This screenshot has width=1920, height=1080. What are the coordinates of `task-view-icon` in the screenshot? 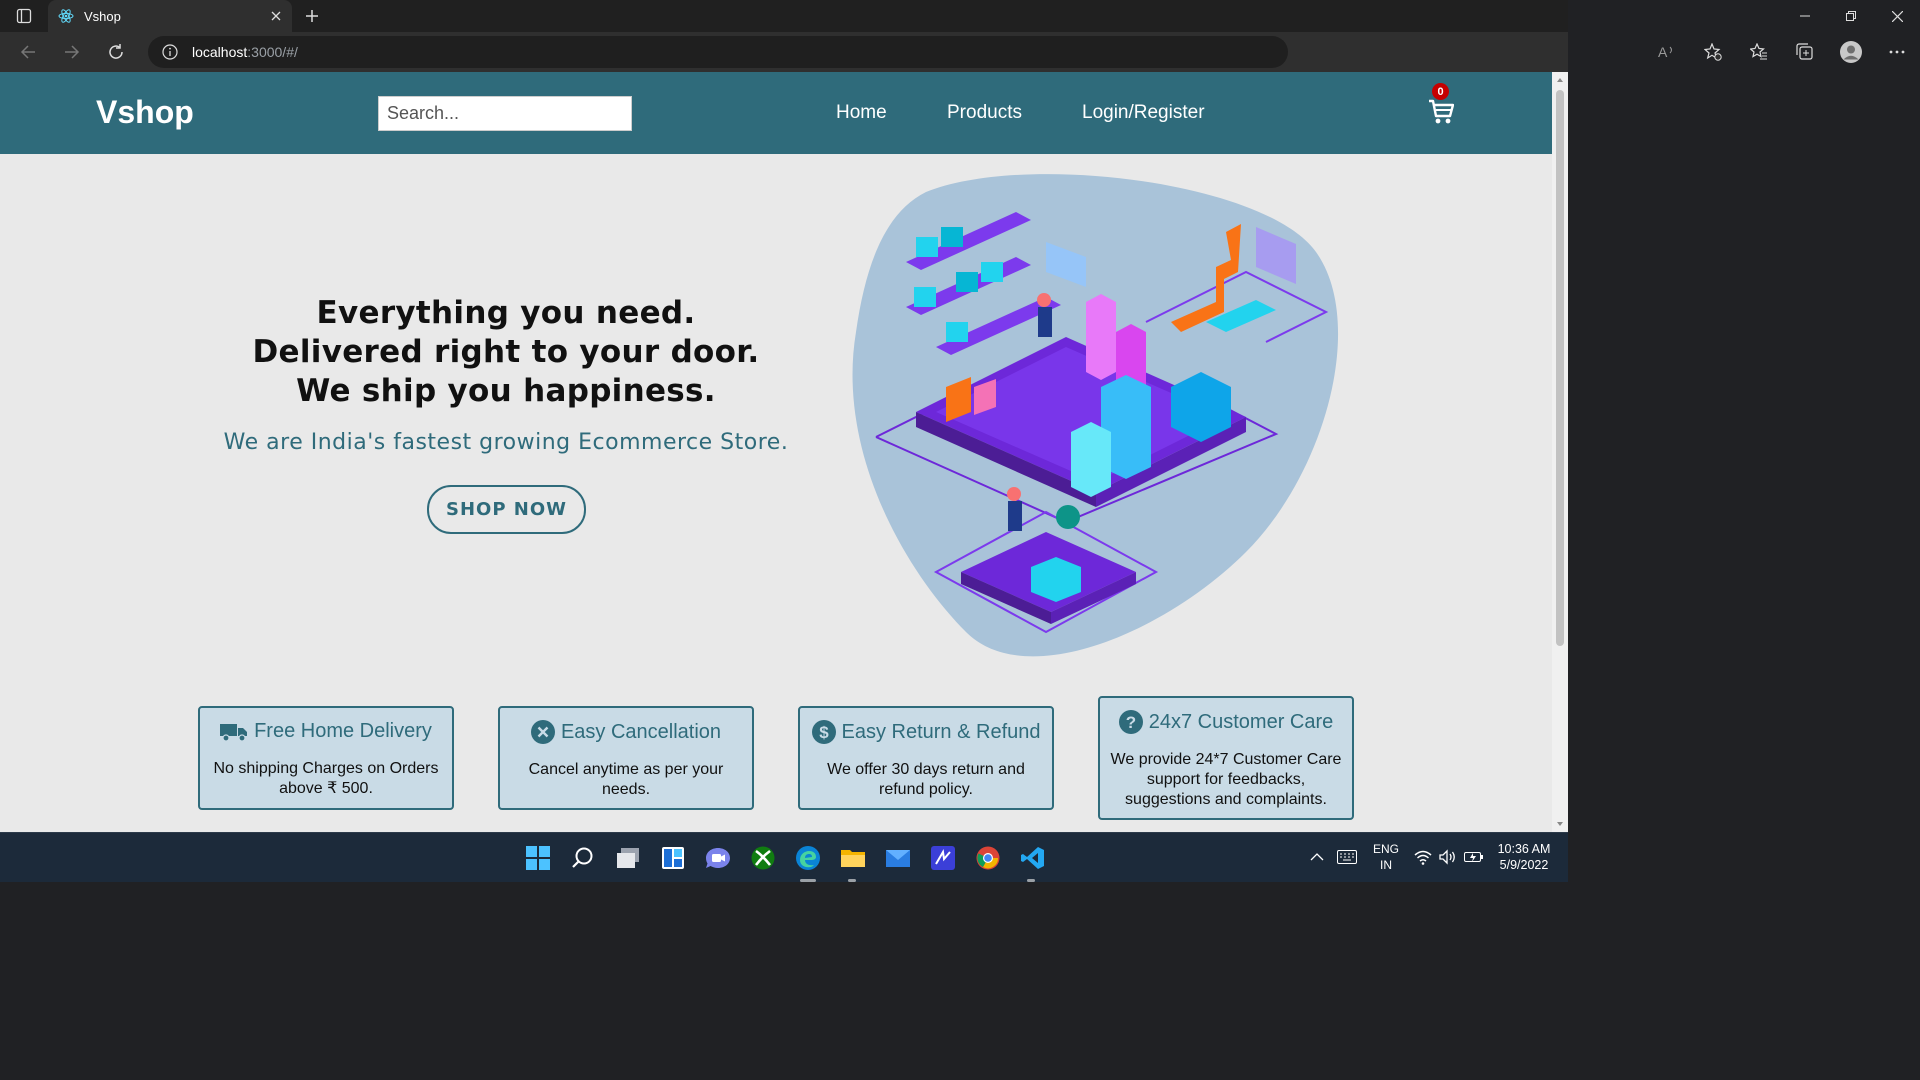 It's located at (628, 858).